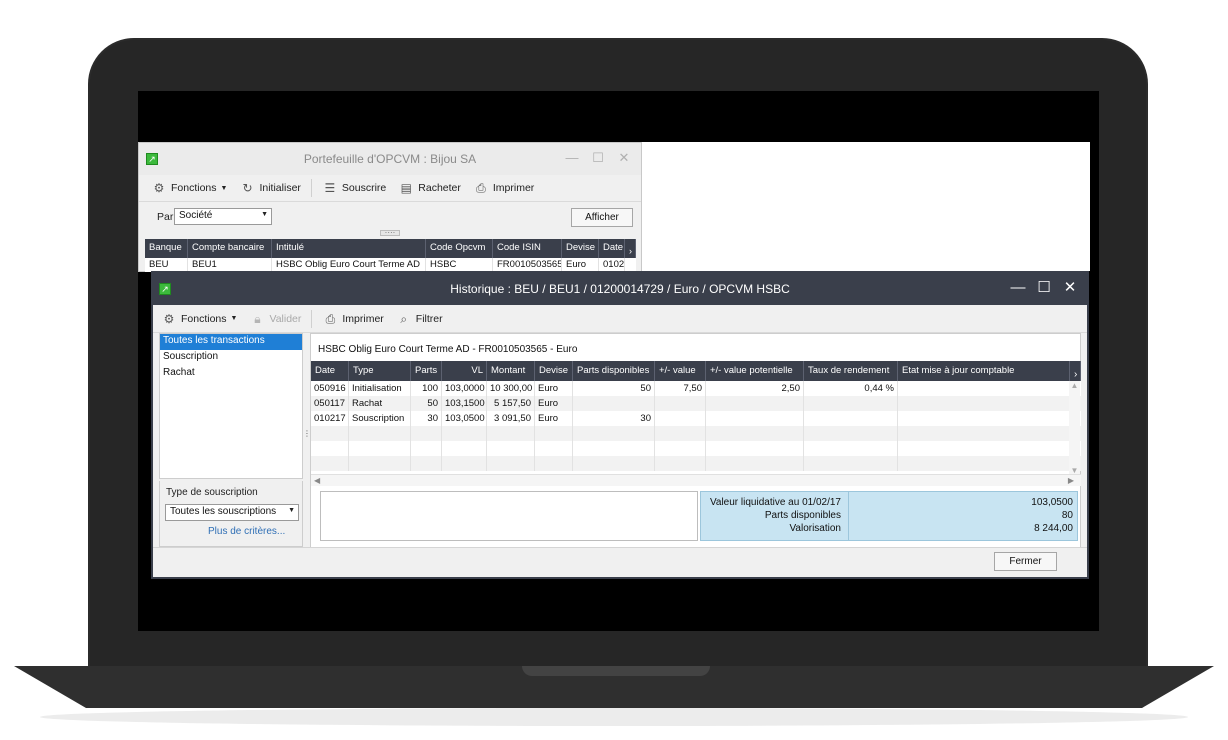 Image resolution: width=1228 pixels, height=740 pixels. What do you see at coordinates (231, 342) in the screenshot?
I see `list-item: Toutes les transactions` at bounding box center [231, 342].